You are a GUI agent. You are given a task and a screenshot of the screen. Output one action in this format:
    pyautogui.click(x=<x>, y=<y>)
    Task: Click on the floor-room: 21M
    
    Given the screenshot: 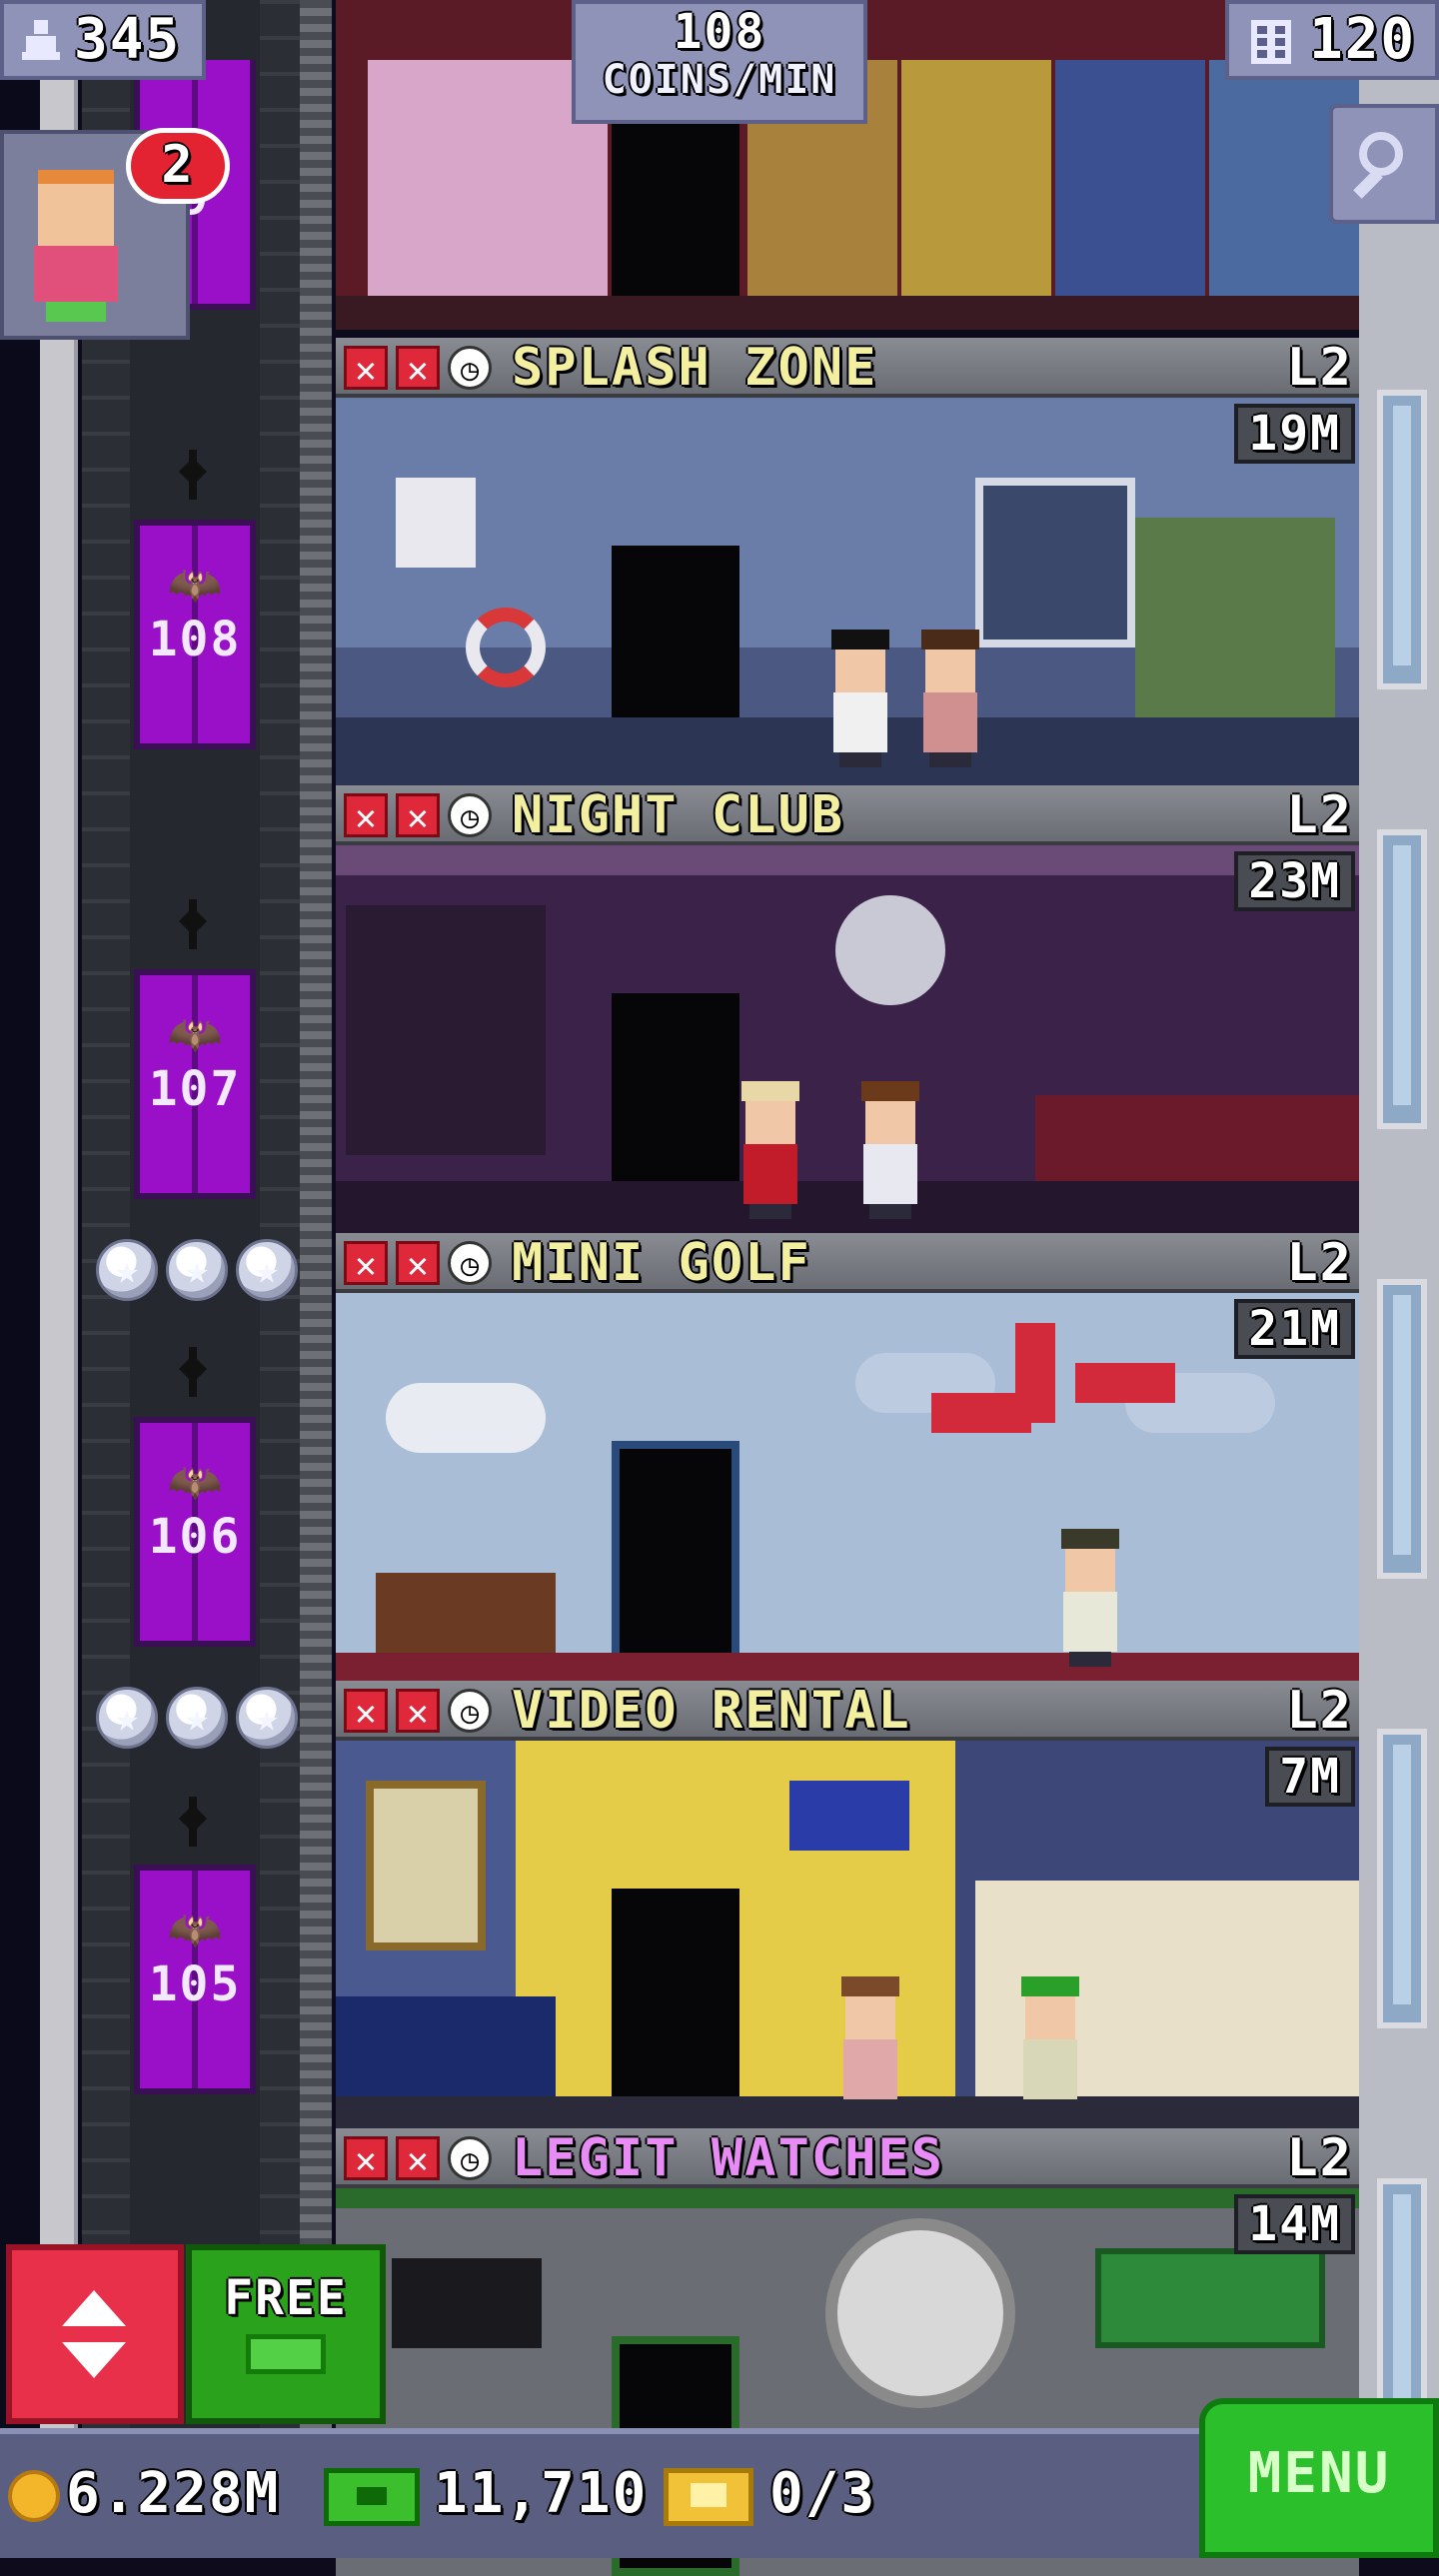 What is the action you would take?
    pyautogui.click(x=847, y=1487)
    